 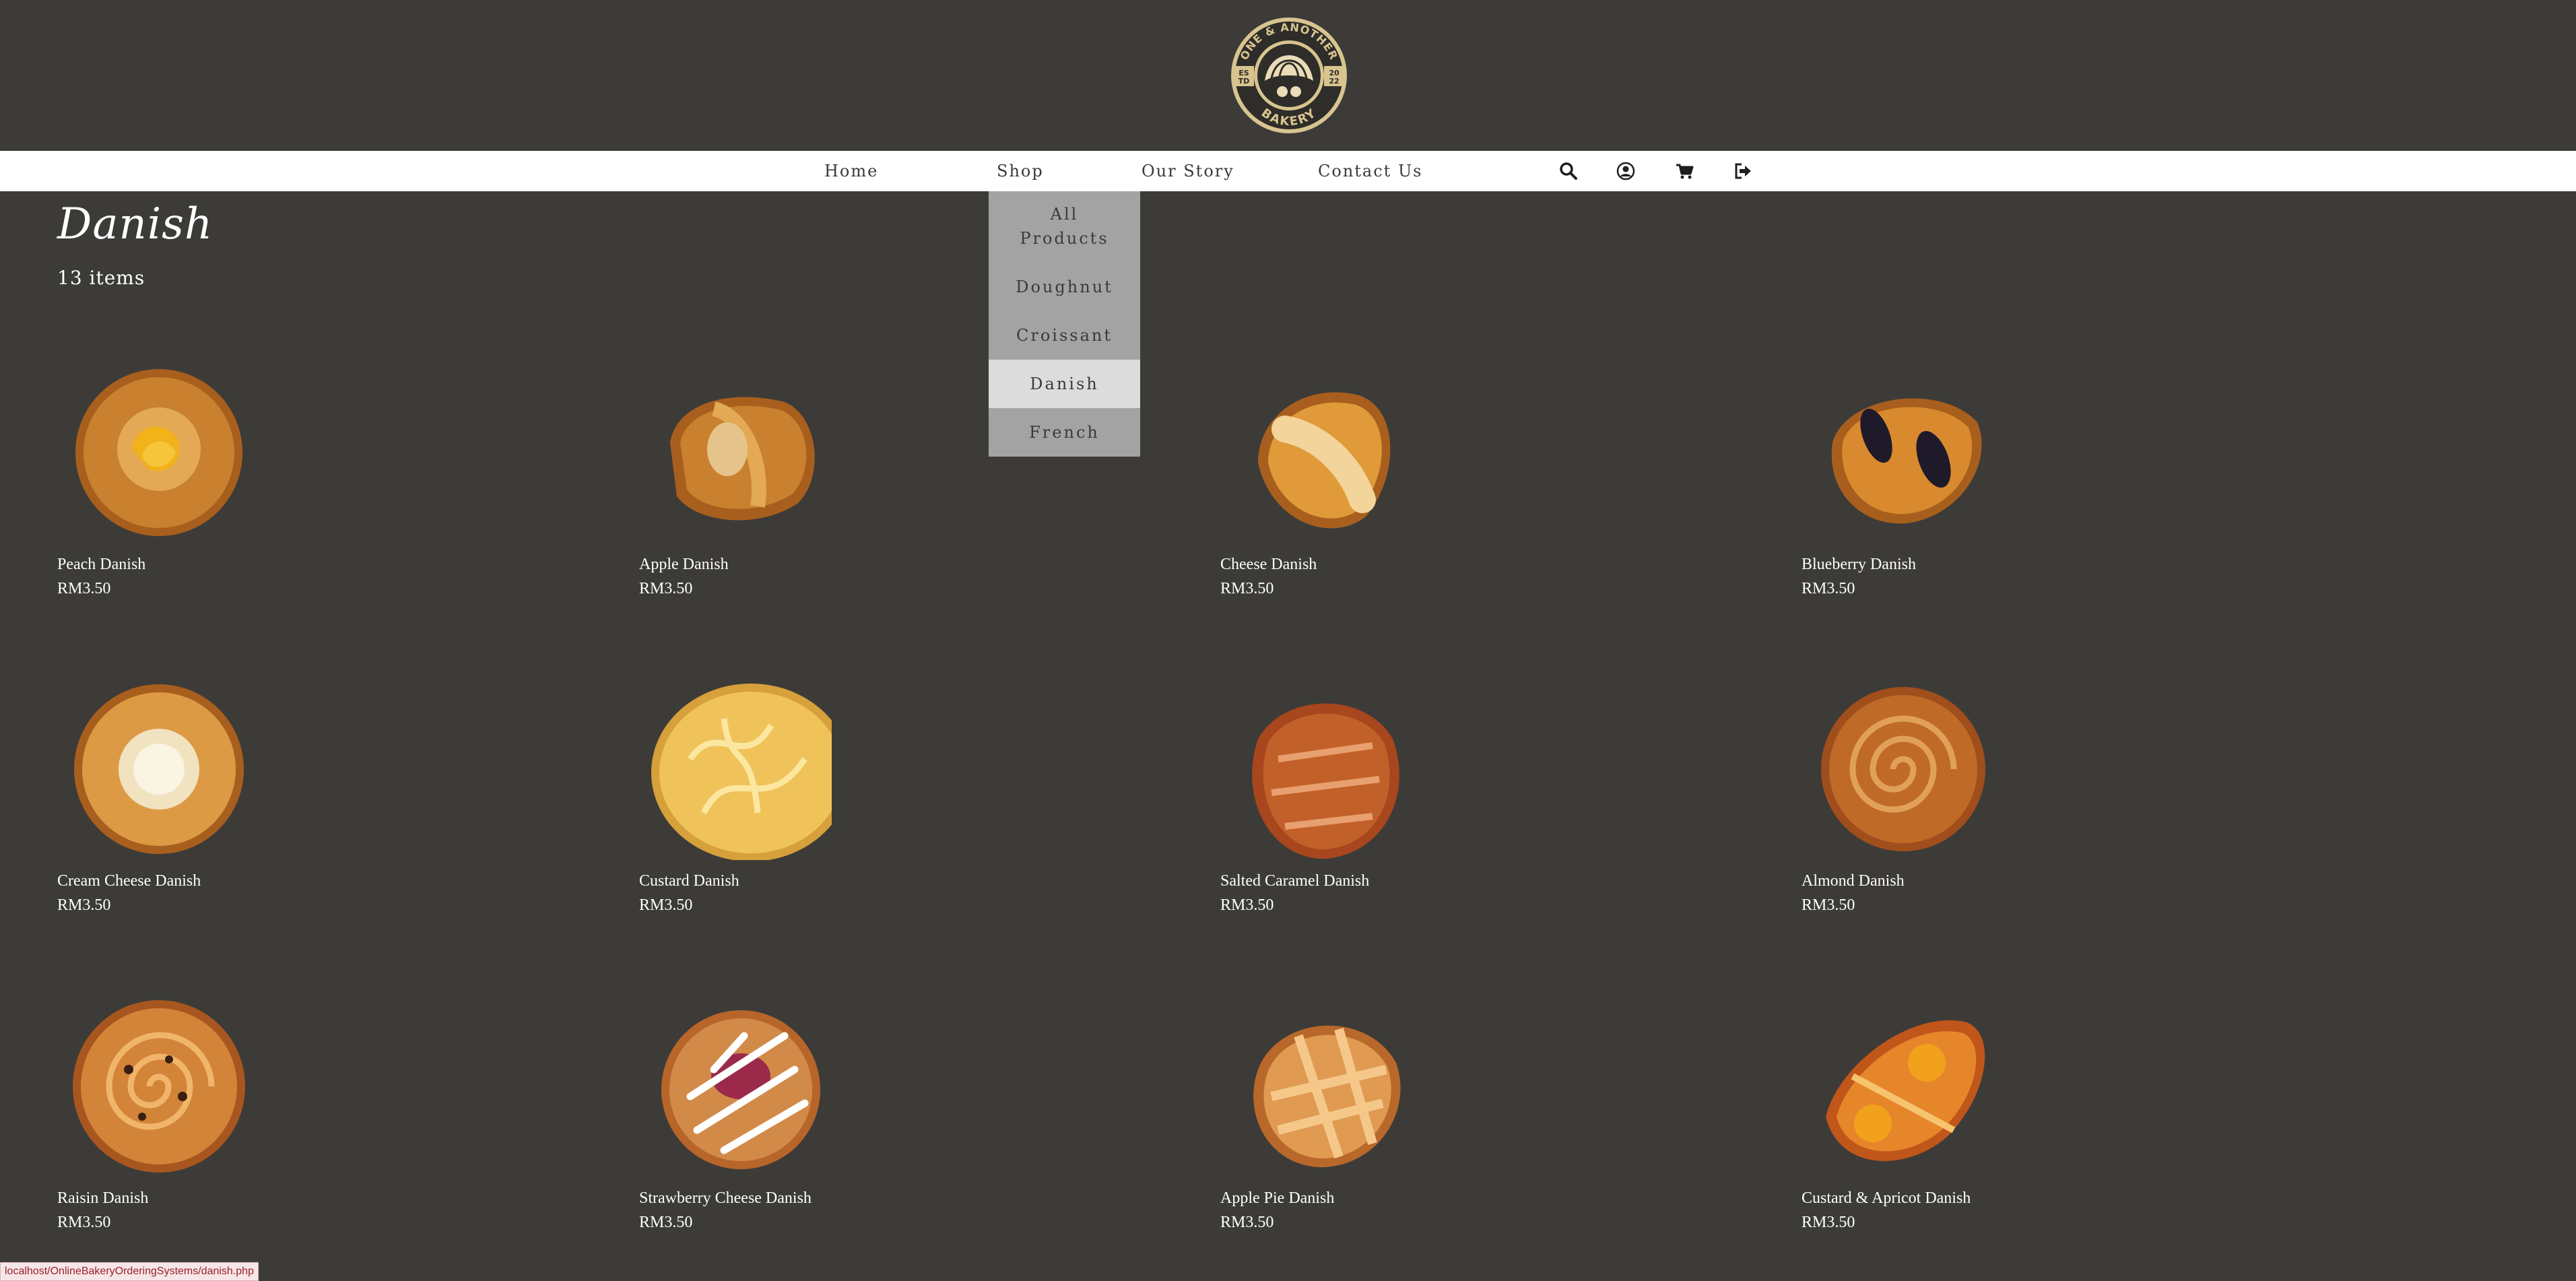 I want to click on product-card: Almond Danish RM3.50, so click(x=2004, y=820).